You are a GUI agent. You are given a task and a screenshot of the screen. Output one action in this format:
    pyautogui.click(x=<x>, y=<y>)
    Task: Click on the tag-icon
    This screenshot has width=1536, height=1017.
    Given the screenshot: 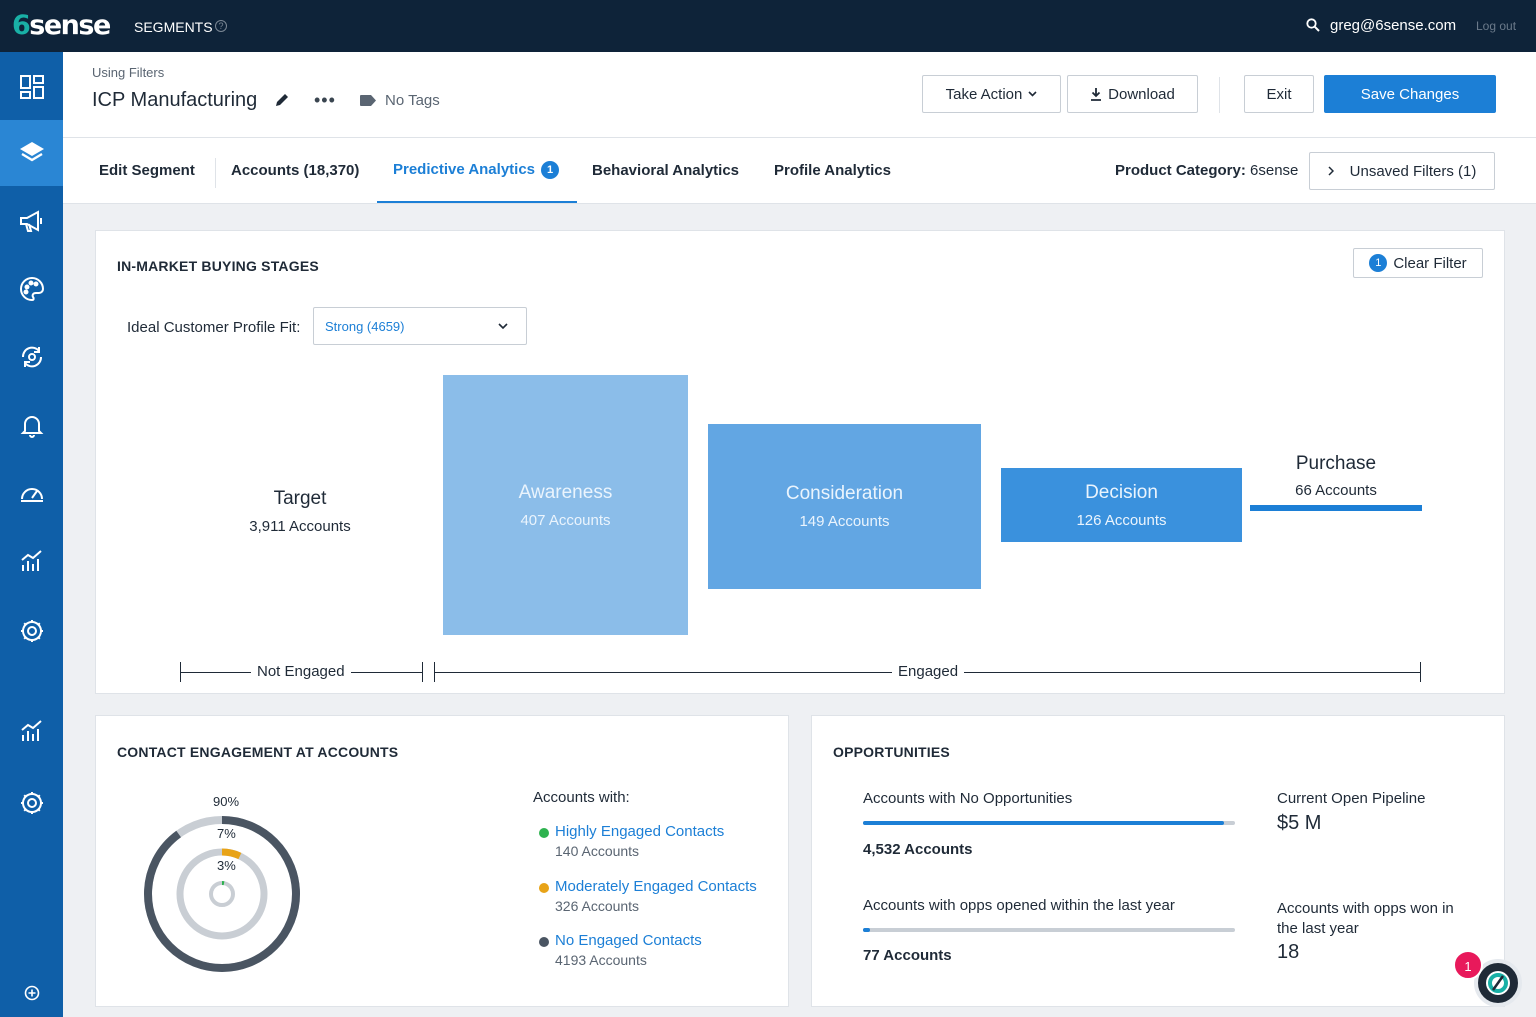 What is the action you would take?
    pyautogui.click(x=368, y=100)
    